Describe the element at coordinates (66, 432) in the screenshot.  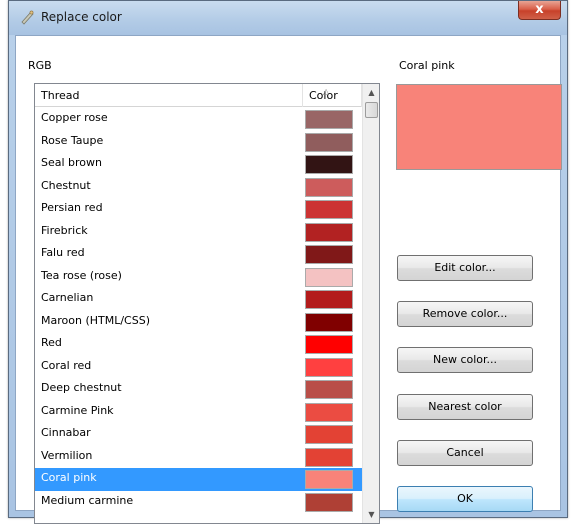
I see `thread-name: Cinnabar` at that location.